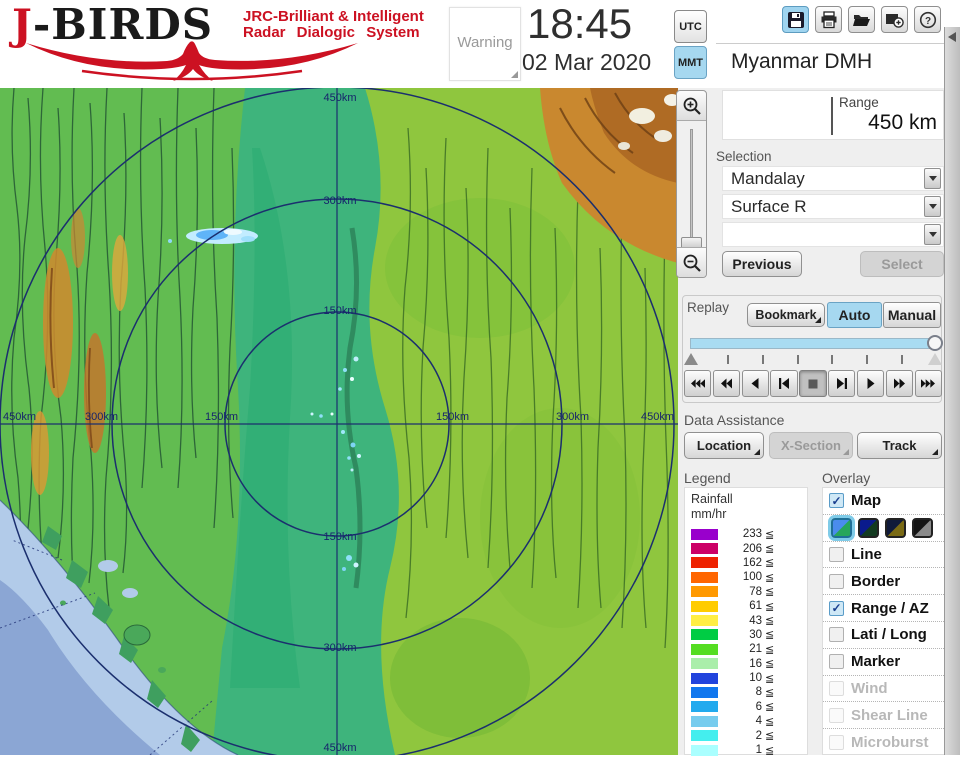 The image size is (960, 760). What do you see at coordinates (912, 315) in the screenshot?
I see `manual-button: Manual` at bounding box center [912, 315].